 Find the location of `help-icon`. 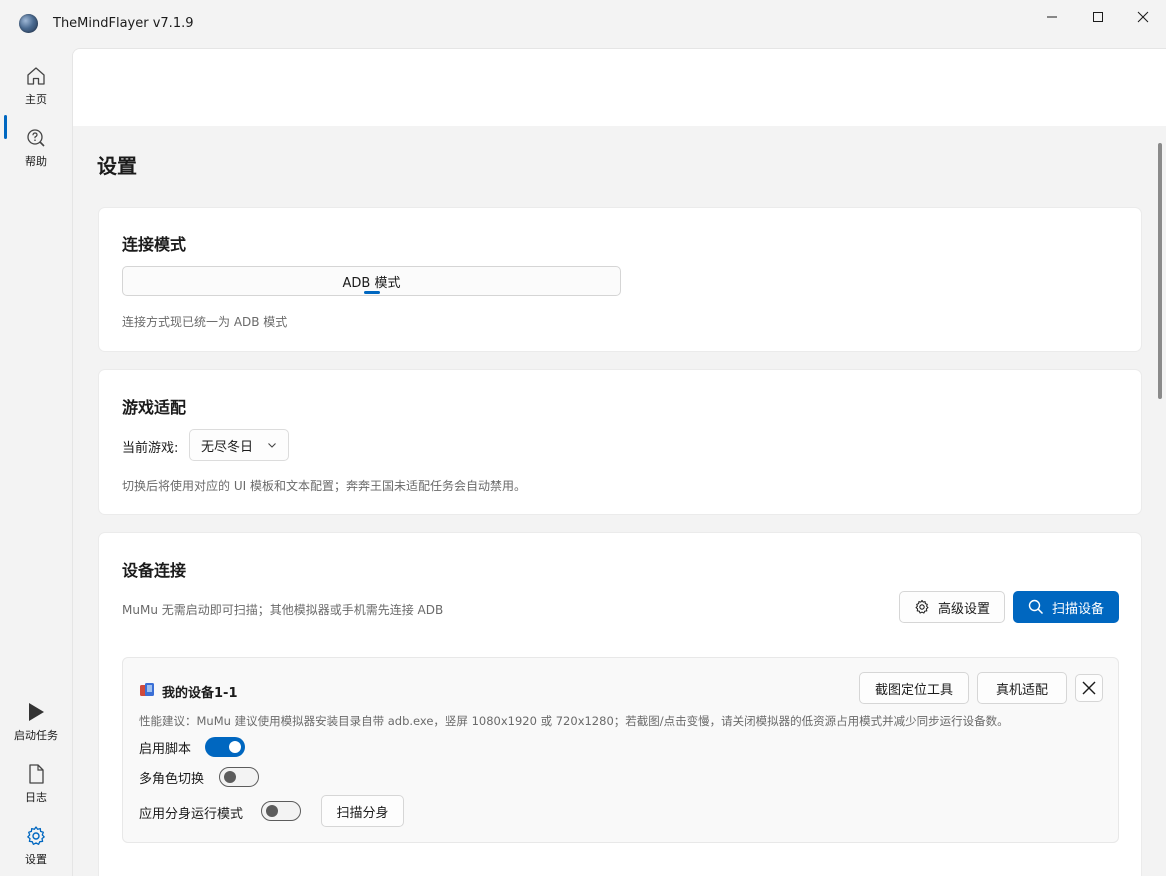

help-icon is located at coordinates (36, 138).